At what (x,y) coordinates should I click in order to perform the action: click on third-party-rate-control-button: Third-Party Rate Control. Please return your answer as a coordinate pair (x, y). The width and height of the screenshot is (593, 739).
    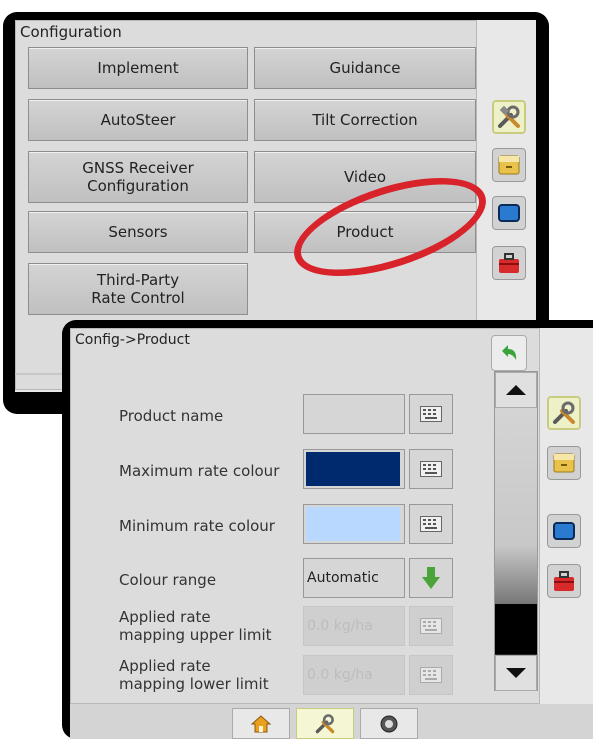
    Looking at the image, I should click on (138, 289).